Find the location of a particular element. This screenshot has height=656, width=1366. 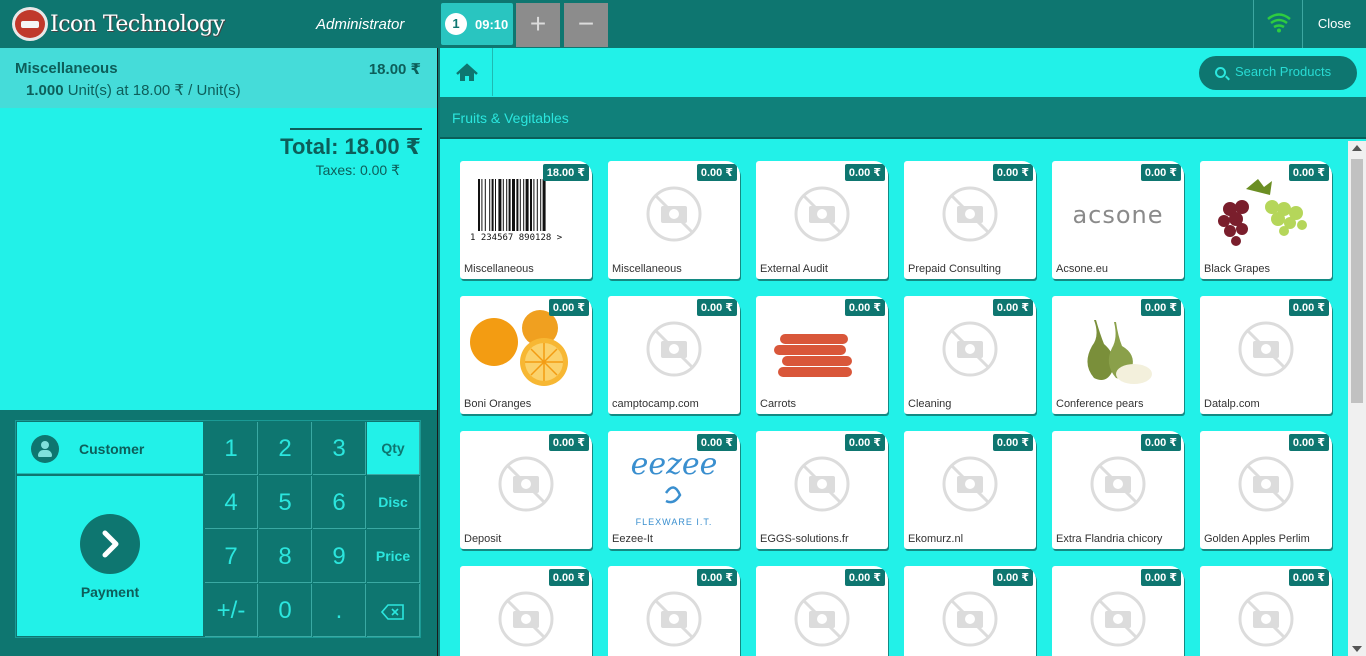

product-card: 0.00 ₹ Prepaid Consulting is located at coordinates (970, 220).